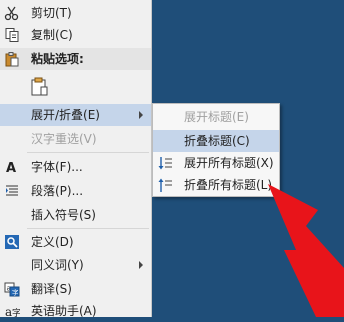 This screenshot has width=344, height=322. I want to click on submenu-item-collapse-heading: 折叠标题(C), so click(216, 141).